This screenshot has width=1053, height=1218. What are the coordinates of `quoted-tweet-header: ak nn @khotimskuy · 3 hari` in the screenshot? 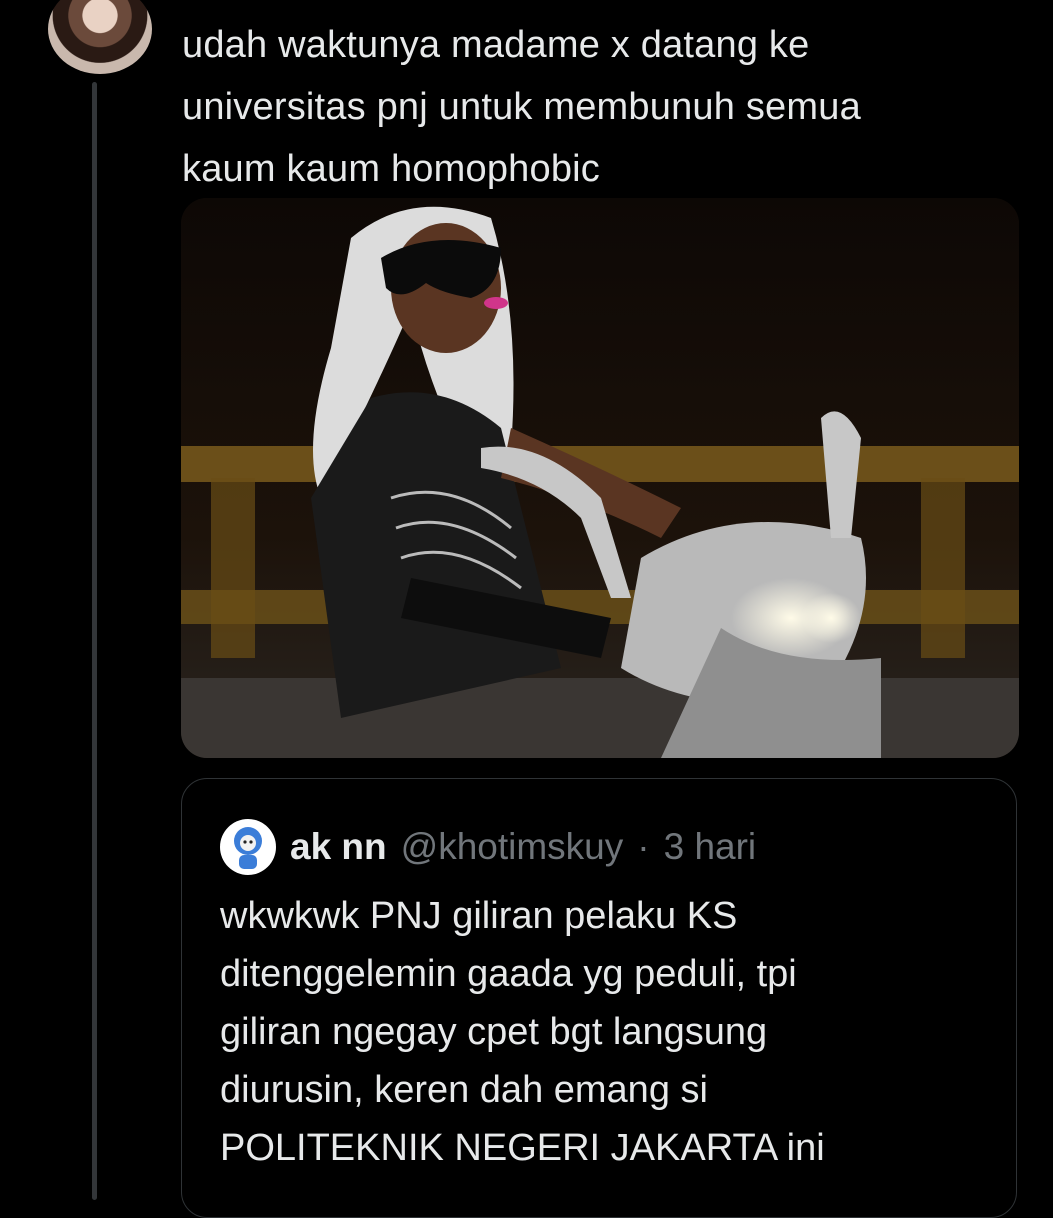 It's located at (488, 847).